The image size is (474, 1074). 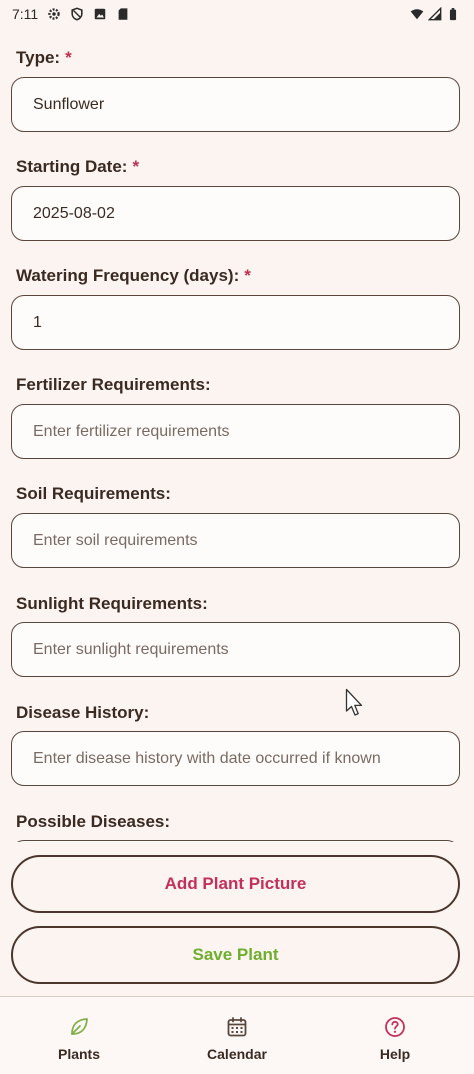 I want to click on soil-label: Soil Requirements:, so click(x=93, y=493).